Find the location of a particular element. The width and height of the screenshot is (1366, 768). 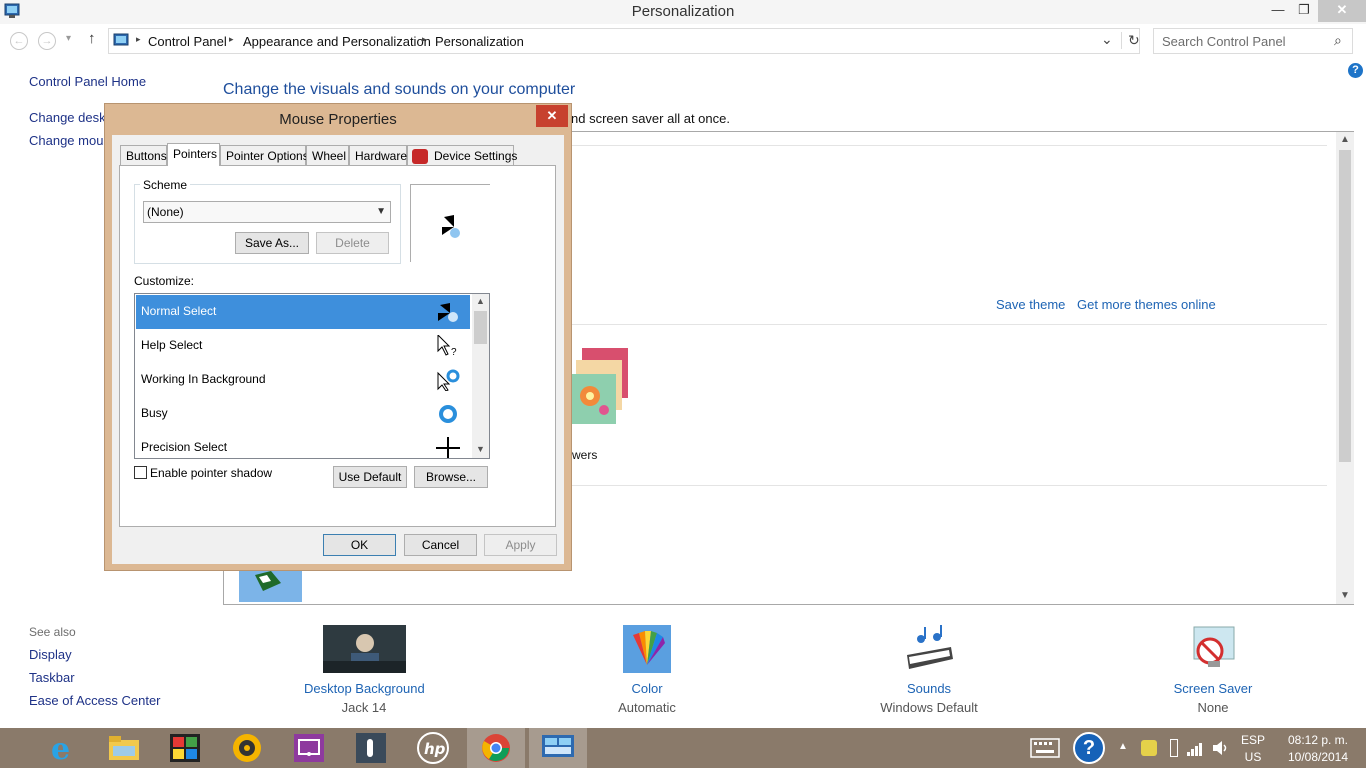

cursor-name: Normal Select is located at coordinates (179, 311).